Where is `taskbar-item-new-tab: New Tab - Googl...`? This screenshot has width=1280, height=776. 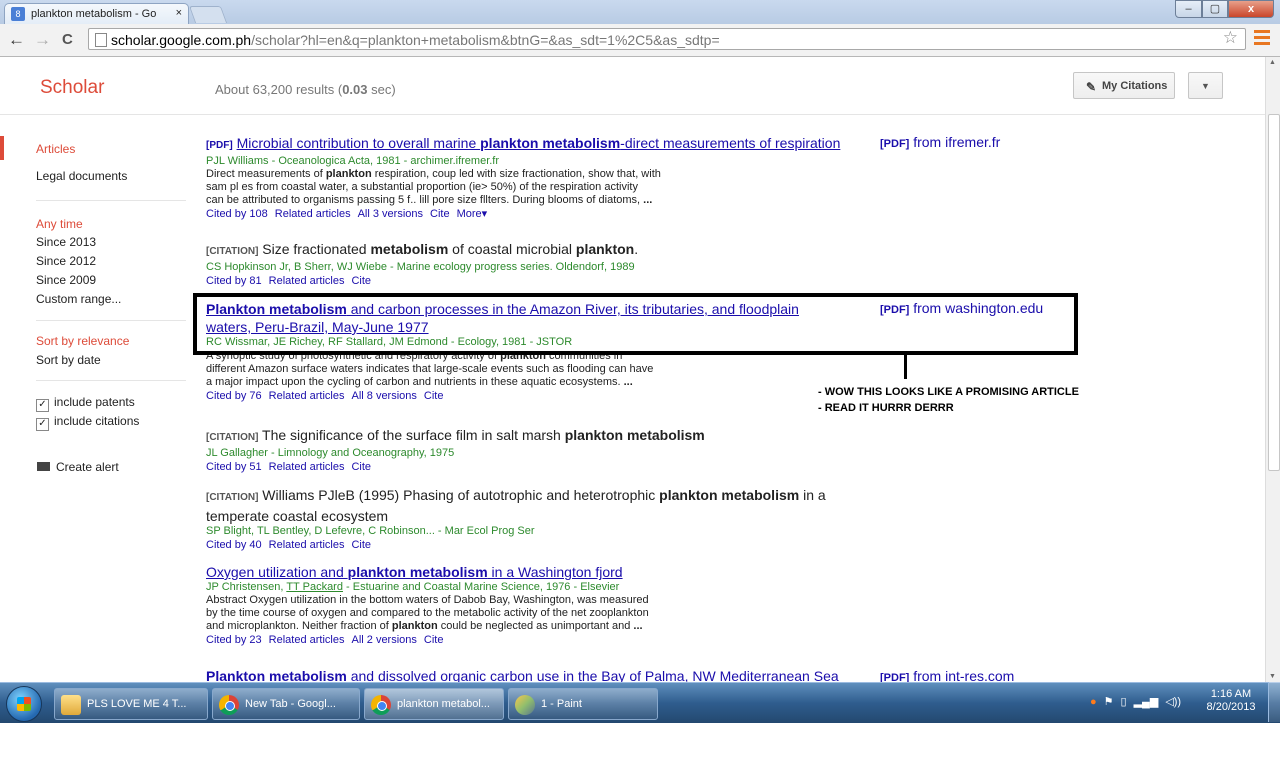 taskbar-item-new-tab: New Tab - Googl... is located at coordinates (286, 704).